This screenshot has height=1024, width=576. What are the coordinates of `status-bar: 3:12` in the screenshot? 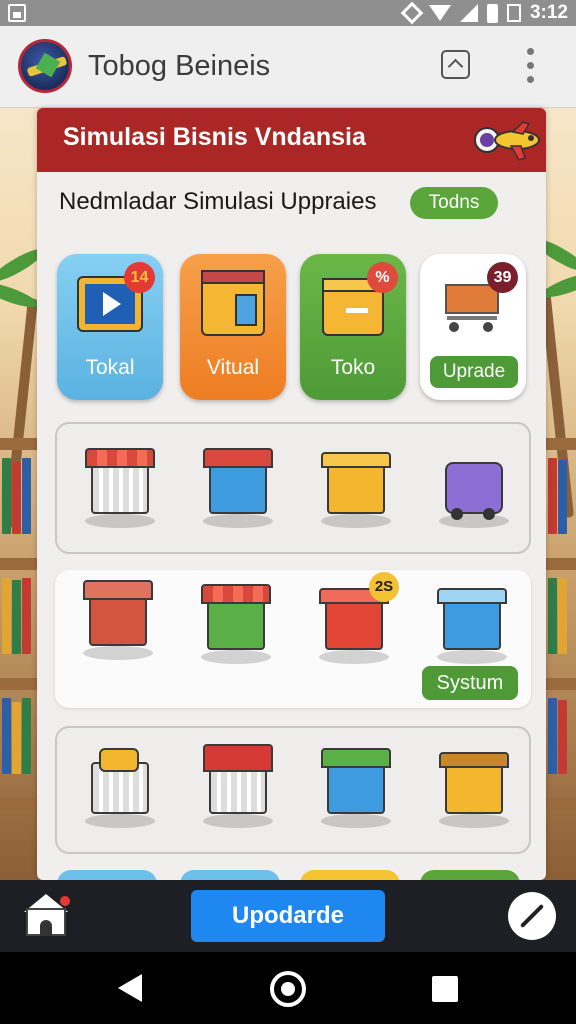 It's located at (288, 13).